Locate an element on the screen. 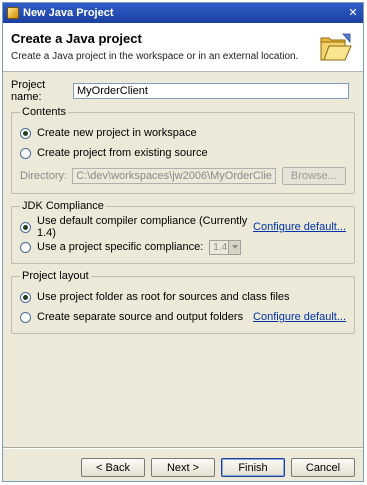 The width and height of the screenshot is (367, 485). button-bar: < Back Next > Finish Cancel is located at coordinates (215, 467).